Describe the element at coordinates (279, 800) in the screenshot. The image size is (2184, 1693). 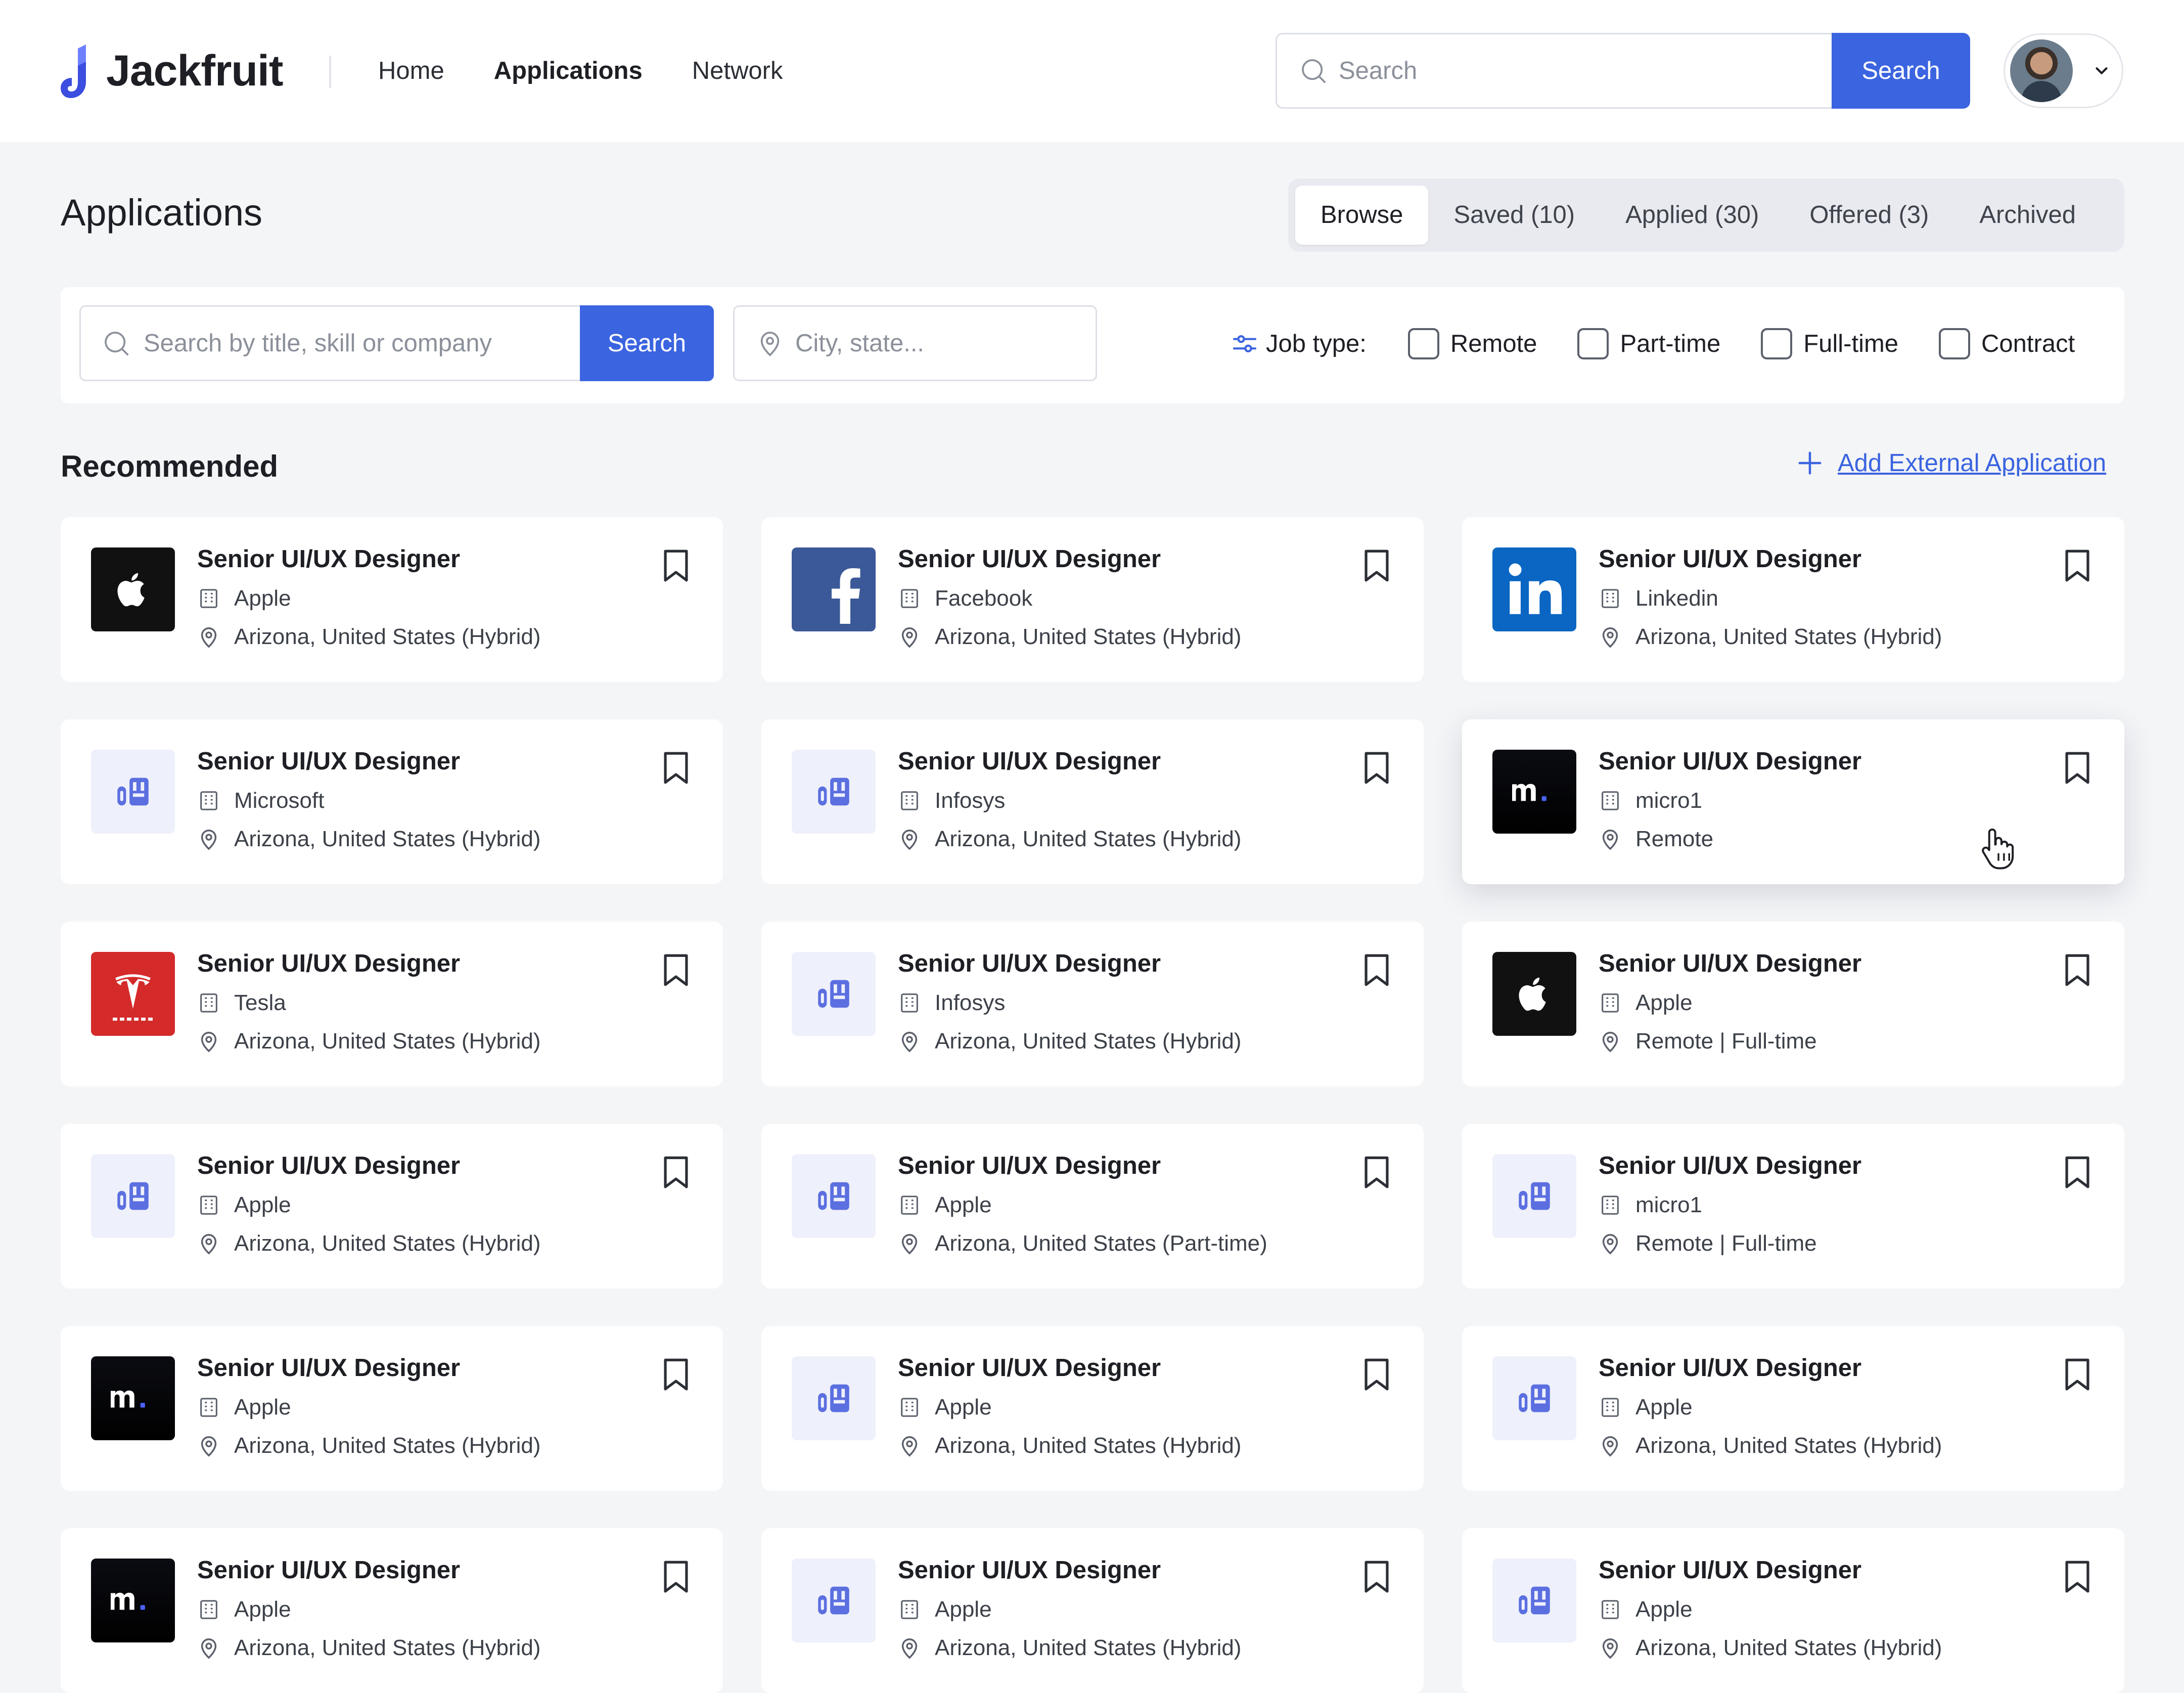
I see `company-name: Microsoft` at that location.